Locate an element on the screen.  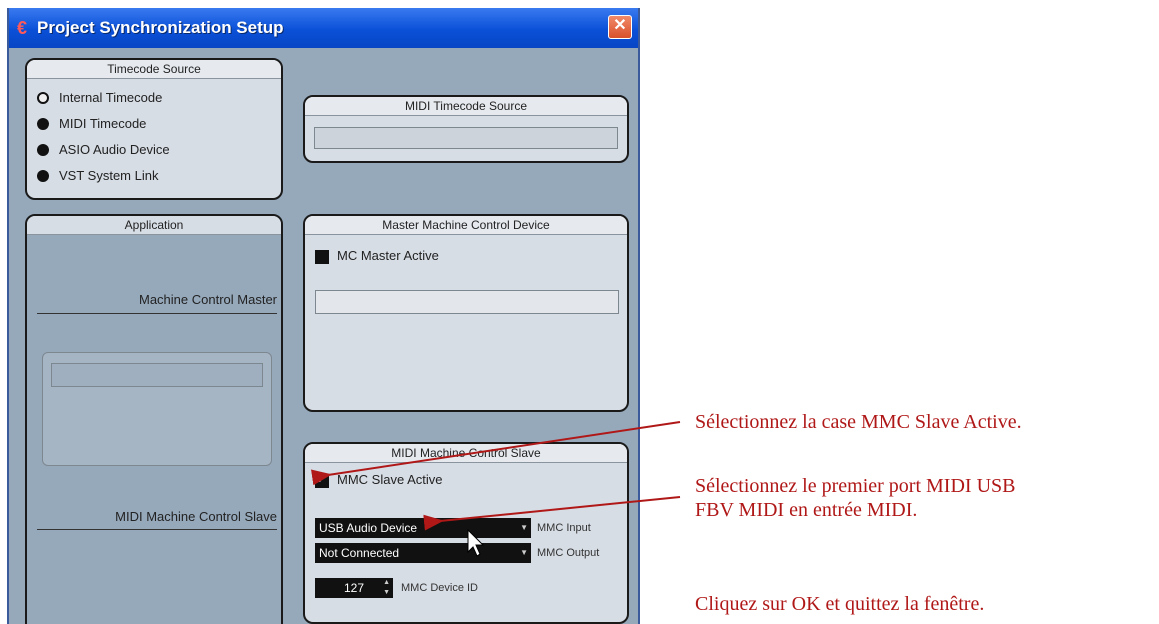
checkbox-unchecked-icon is located at coordinates (322, 256).